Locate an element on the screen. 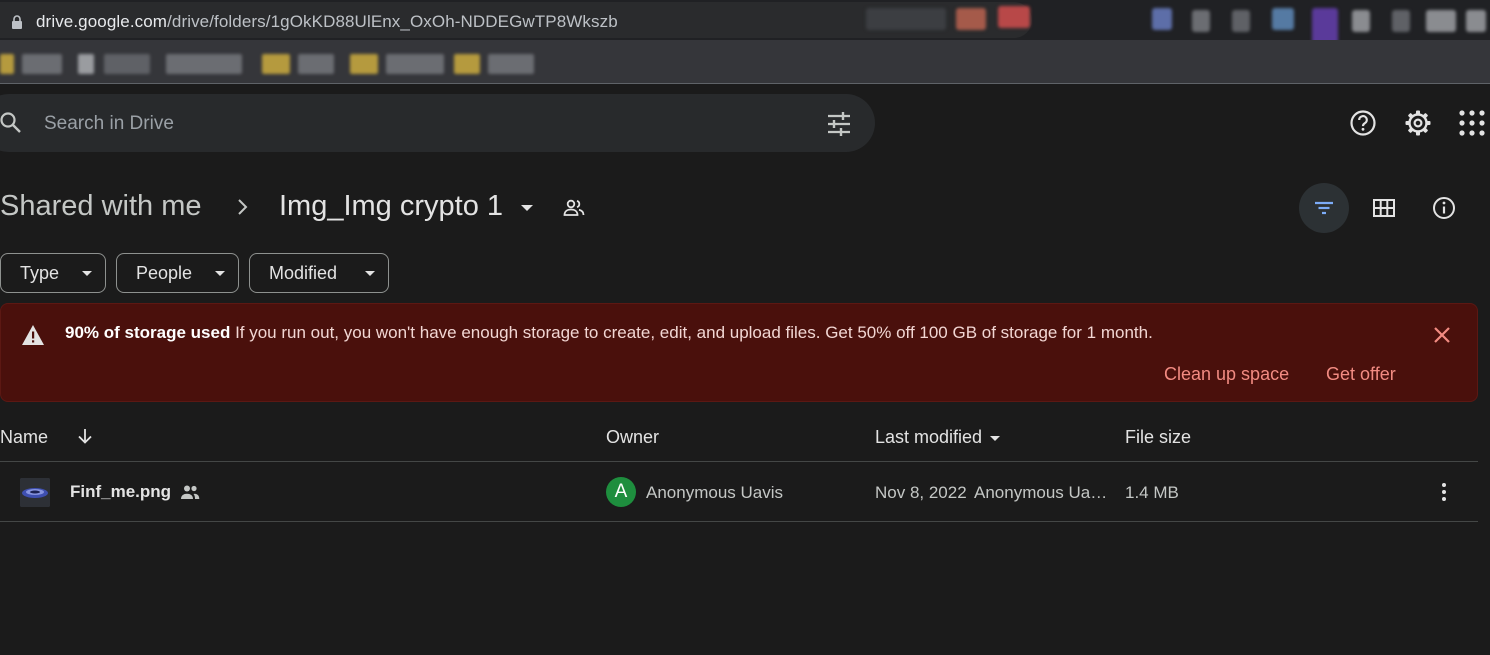 The width and height of the screenshot is (1490, 655). clean-up-space-button: Clean up space is located at coordinates (1226, 374).